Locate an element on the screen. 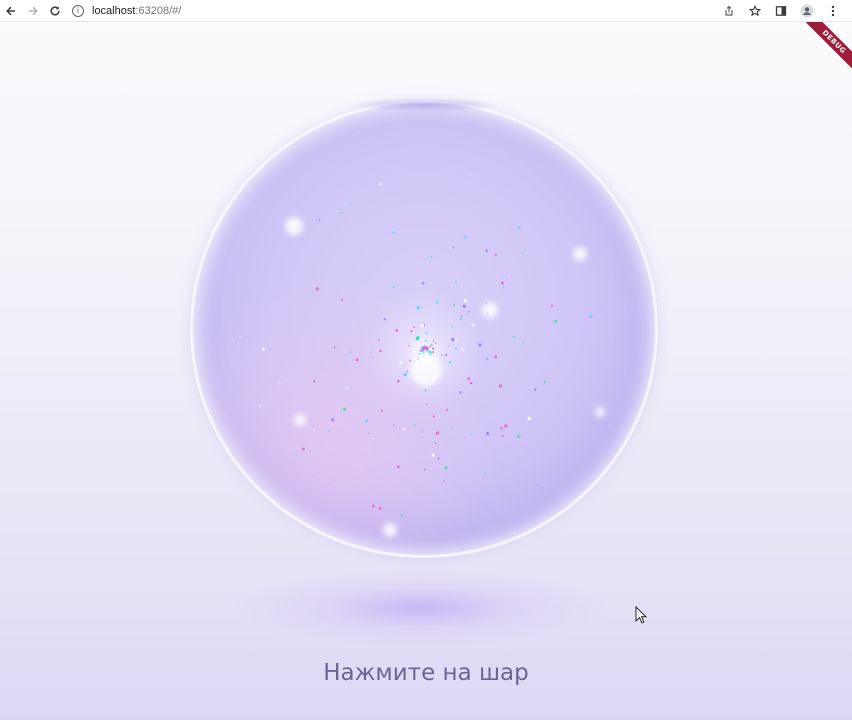 The image size is (852, 720). browser-toolbar: i localhost:63208/#/ is located at coordinates (426, 11).